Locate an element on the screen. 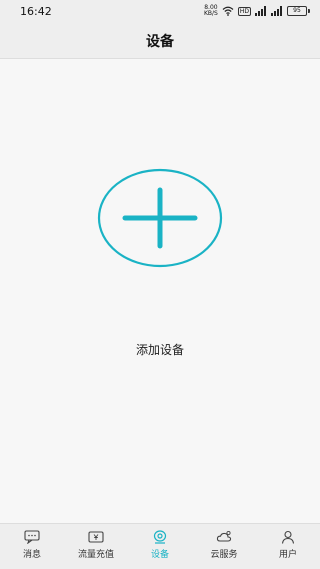 The height and width of the screenshot is (569, 320). battery-level: 95 is located at coordinates (297, 11).